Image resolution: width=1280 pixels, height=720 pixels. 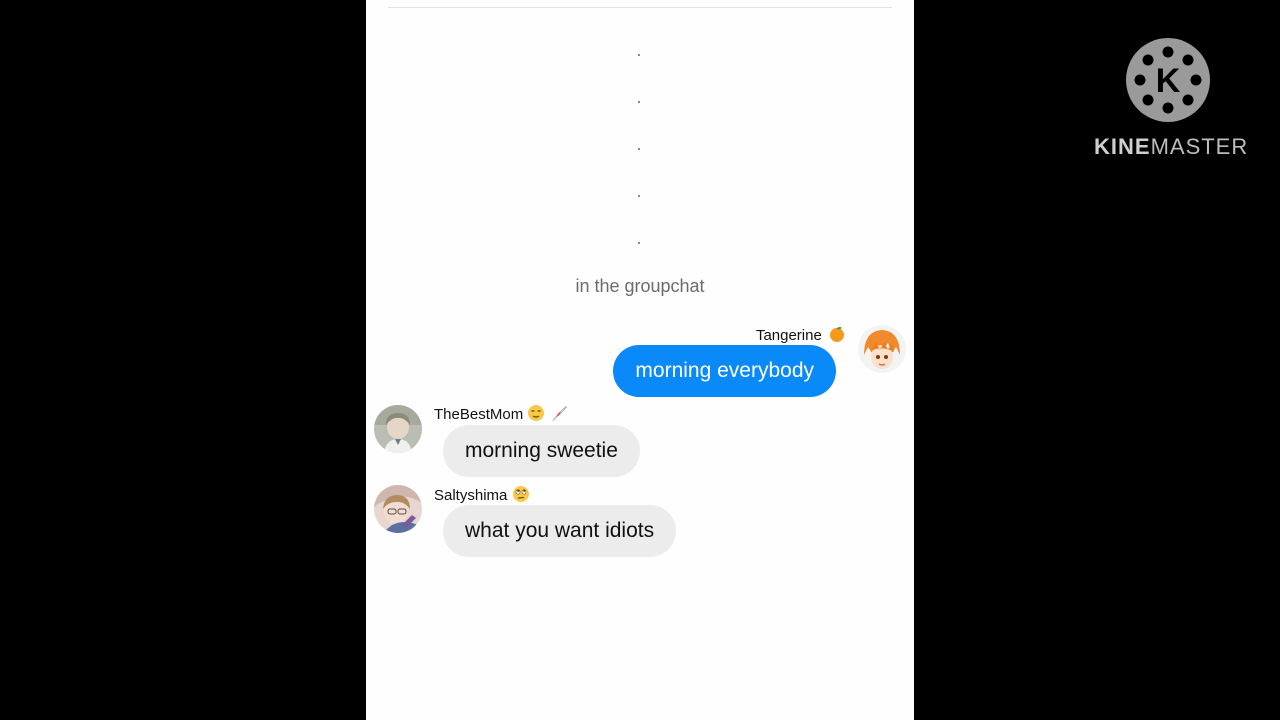 I want to click on avatar-saltyshima, so click(x=398, y=509).